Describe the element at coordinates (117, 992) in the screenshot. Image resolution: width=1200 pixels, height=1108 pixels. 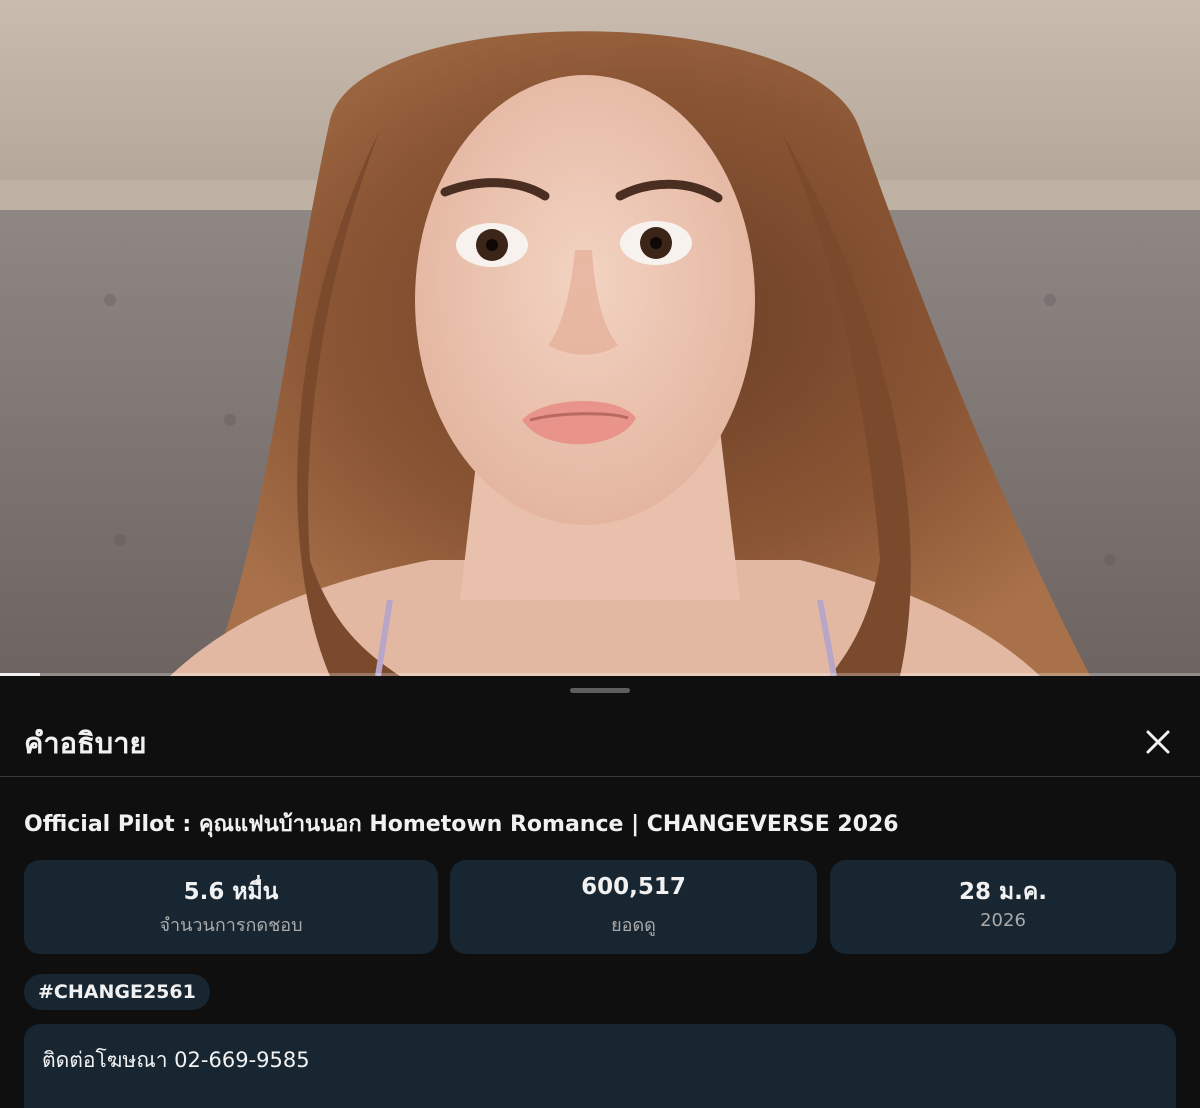
I see `hashtag-chip: #CHANGE2561` at that location.